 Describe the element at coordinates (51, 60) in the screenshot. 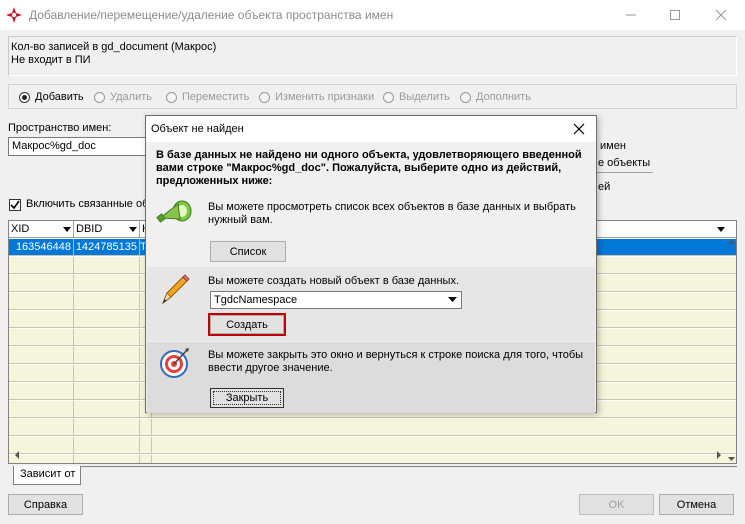

I see `info-line-2: Не входит в ПИ` at that location.